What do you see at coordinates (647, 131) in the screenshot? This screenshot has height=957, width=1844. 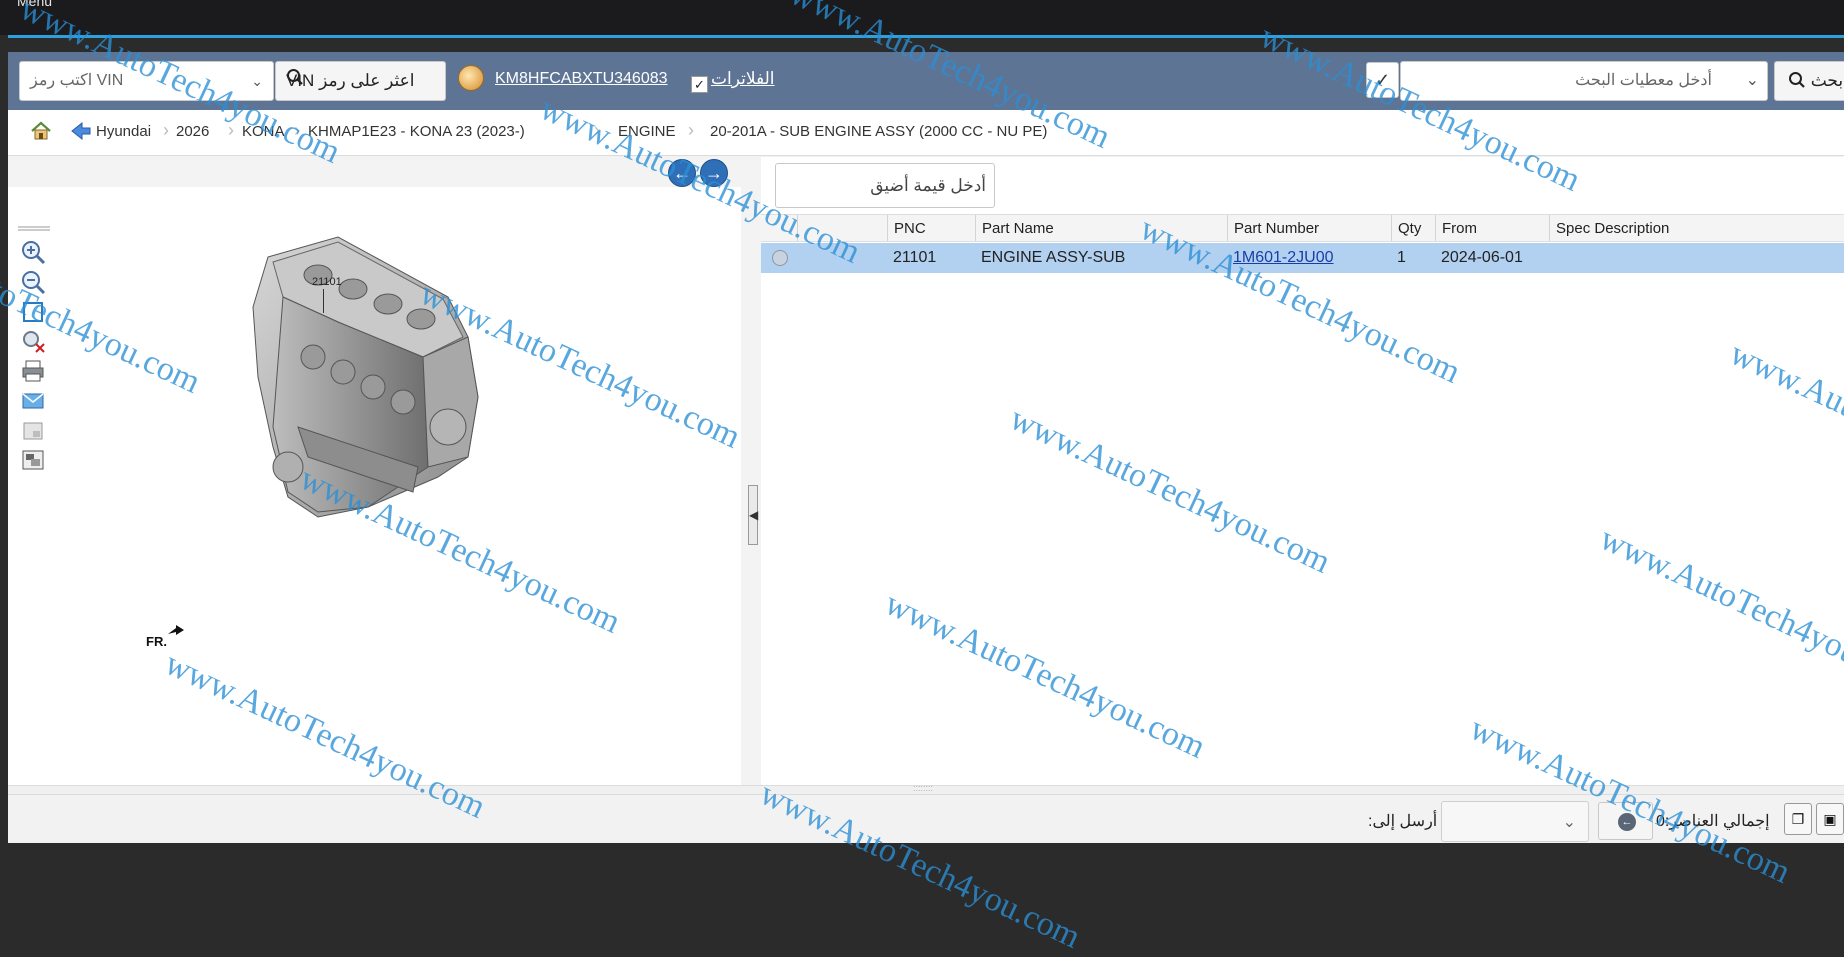 I see `breadcrumb-item: ENGINE` at bounding box center [647, 131].